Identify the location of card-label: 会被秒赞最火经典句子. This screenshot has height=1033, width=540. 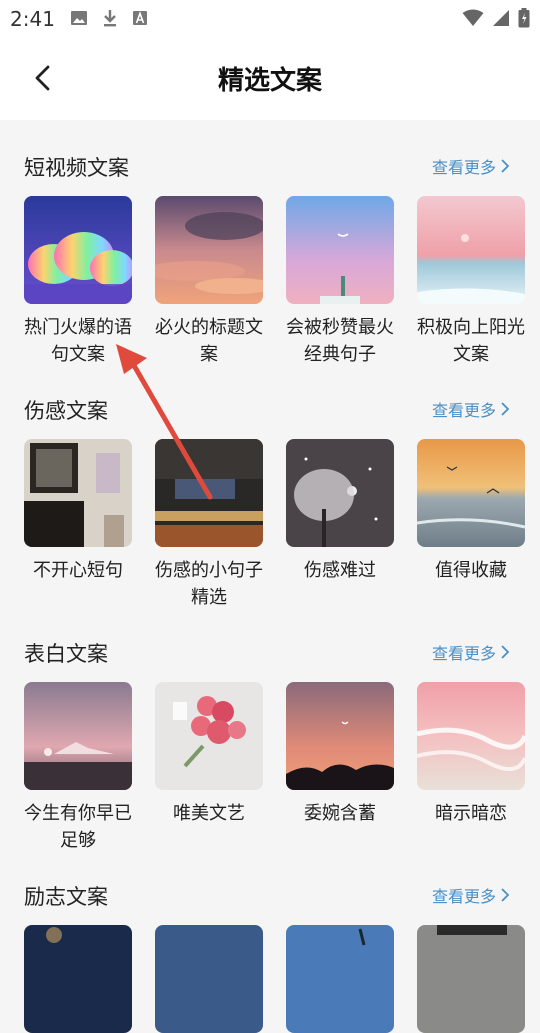
(340, 341).